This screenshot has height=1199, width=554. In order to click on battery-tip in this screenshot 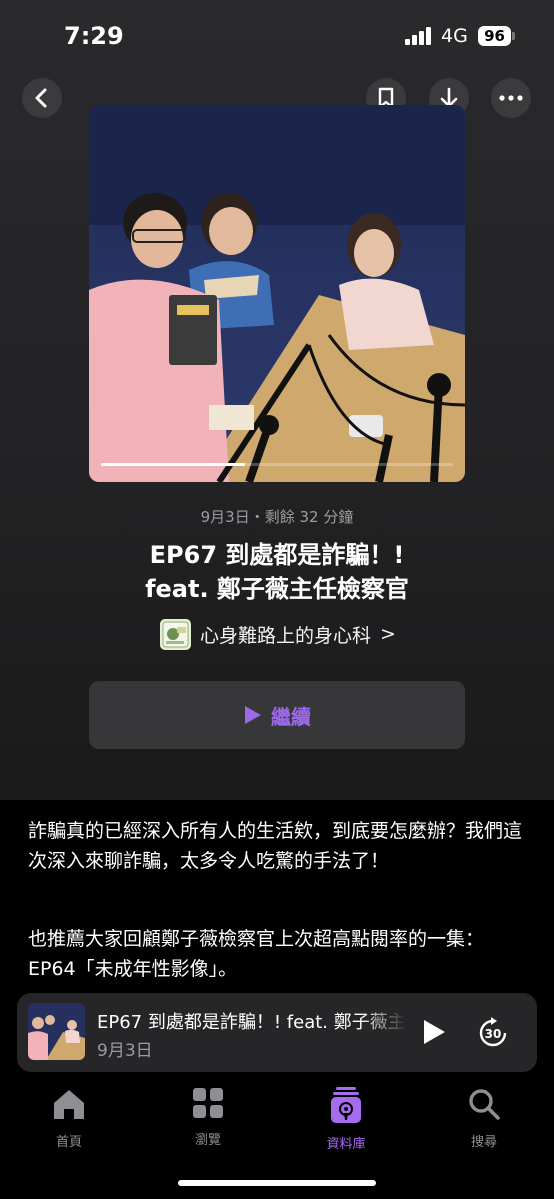, I will do `click(513, 36)`.